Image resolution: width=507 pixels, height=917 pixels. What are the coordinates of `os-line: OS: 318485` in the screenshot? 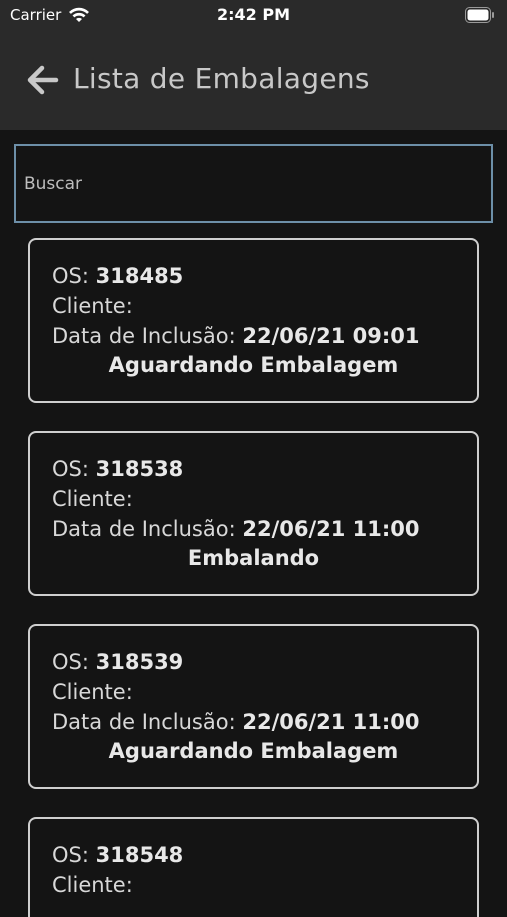 It's located at (118, 276).